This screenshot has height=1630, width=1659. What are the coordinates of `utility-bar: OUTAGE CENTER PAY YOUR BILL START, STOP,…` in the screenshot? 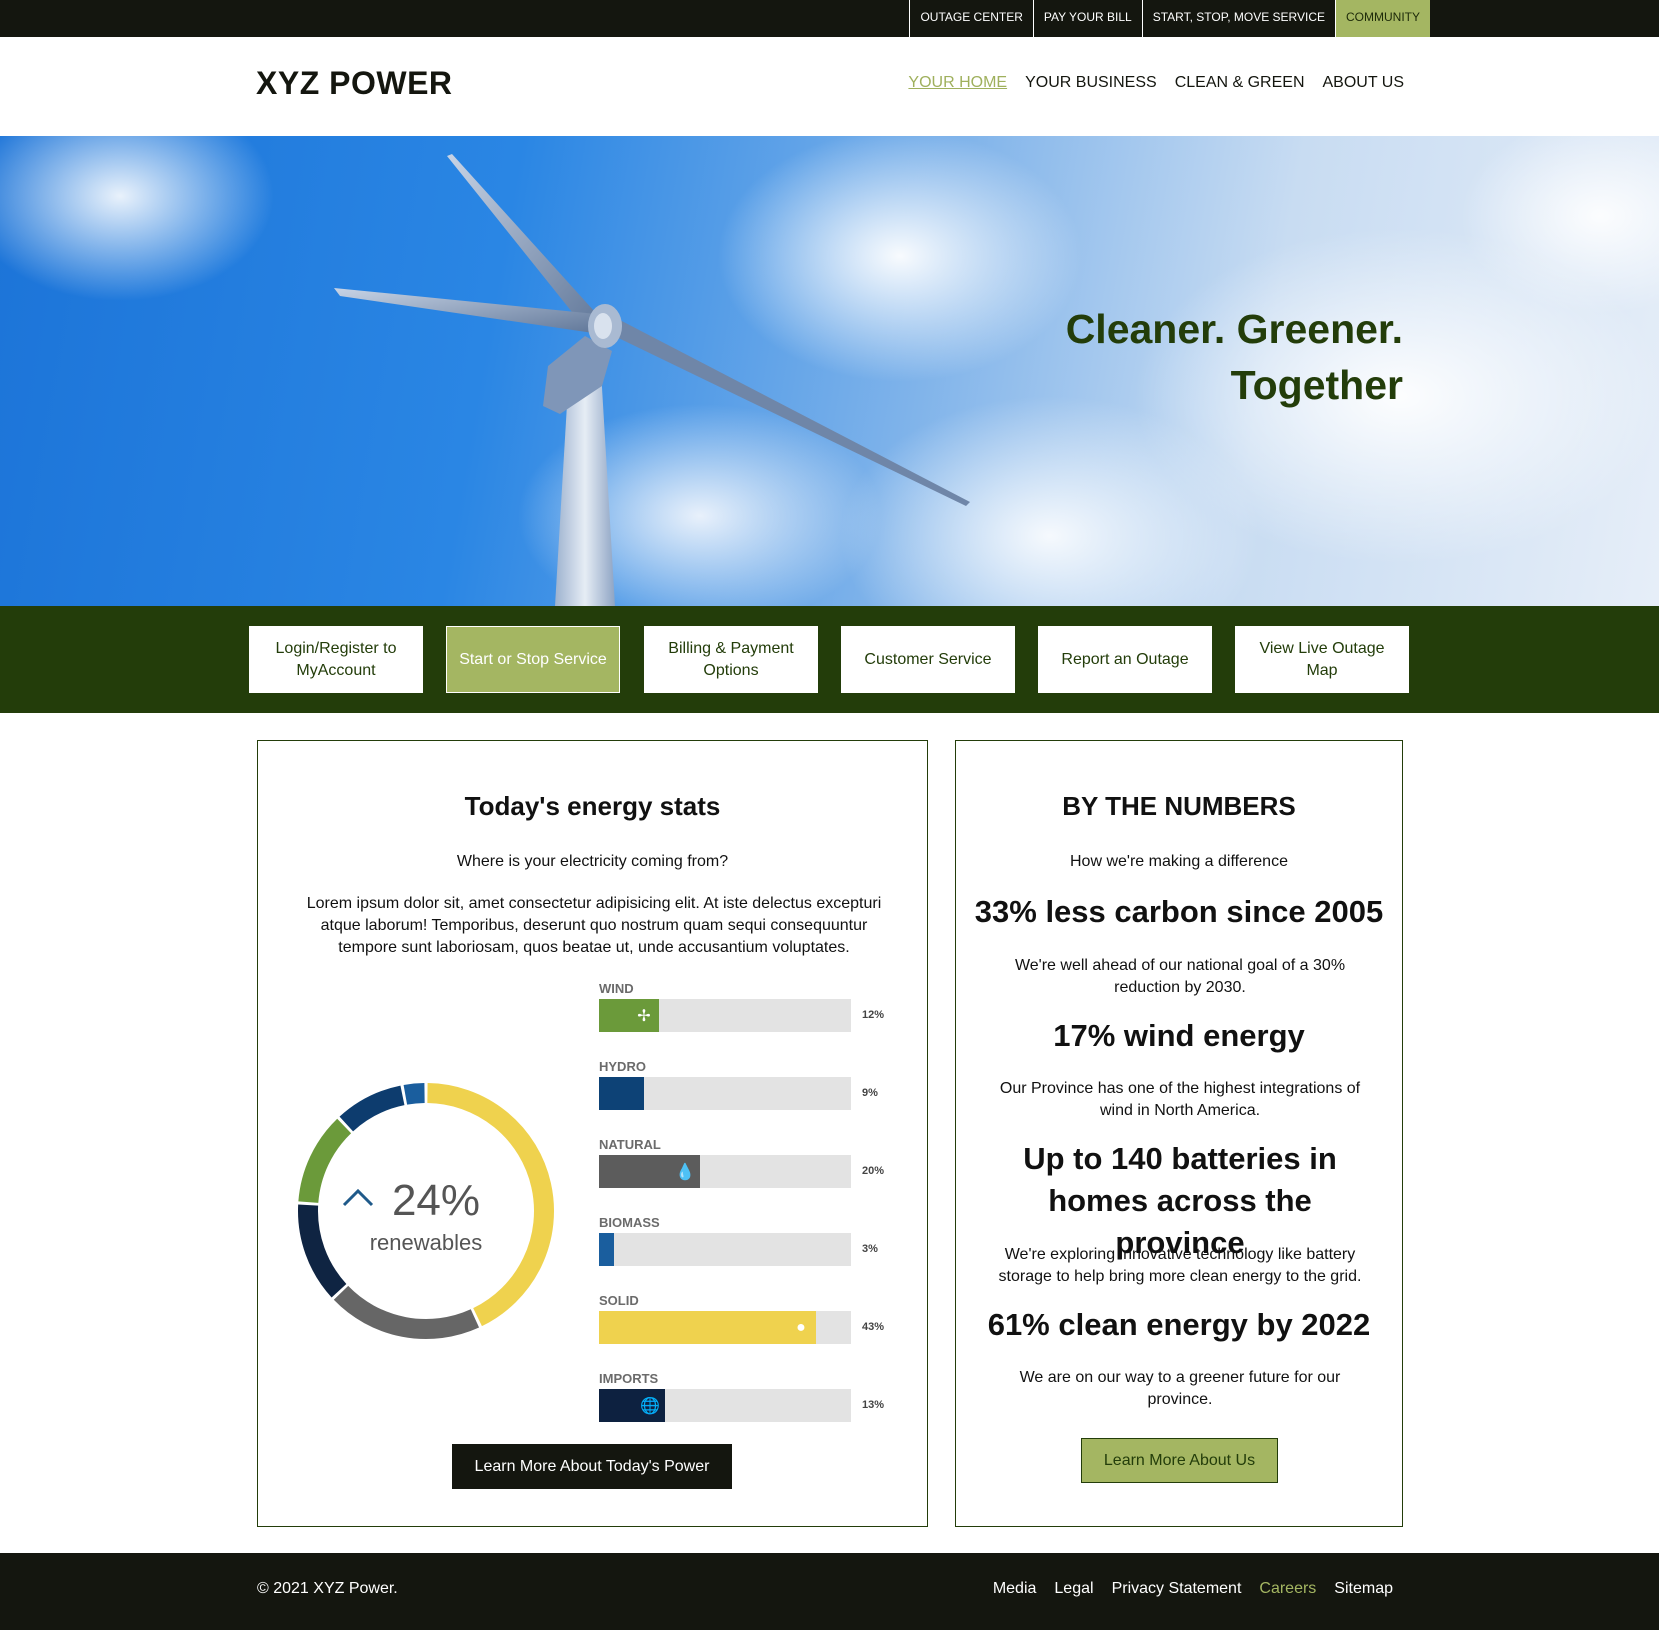 It's located at (829, 18).